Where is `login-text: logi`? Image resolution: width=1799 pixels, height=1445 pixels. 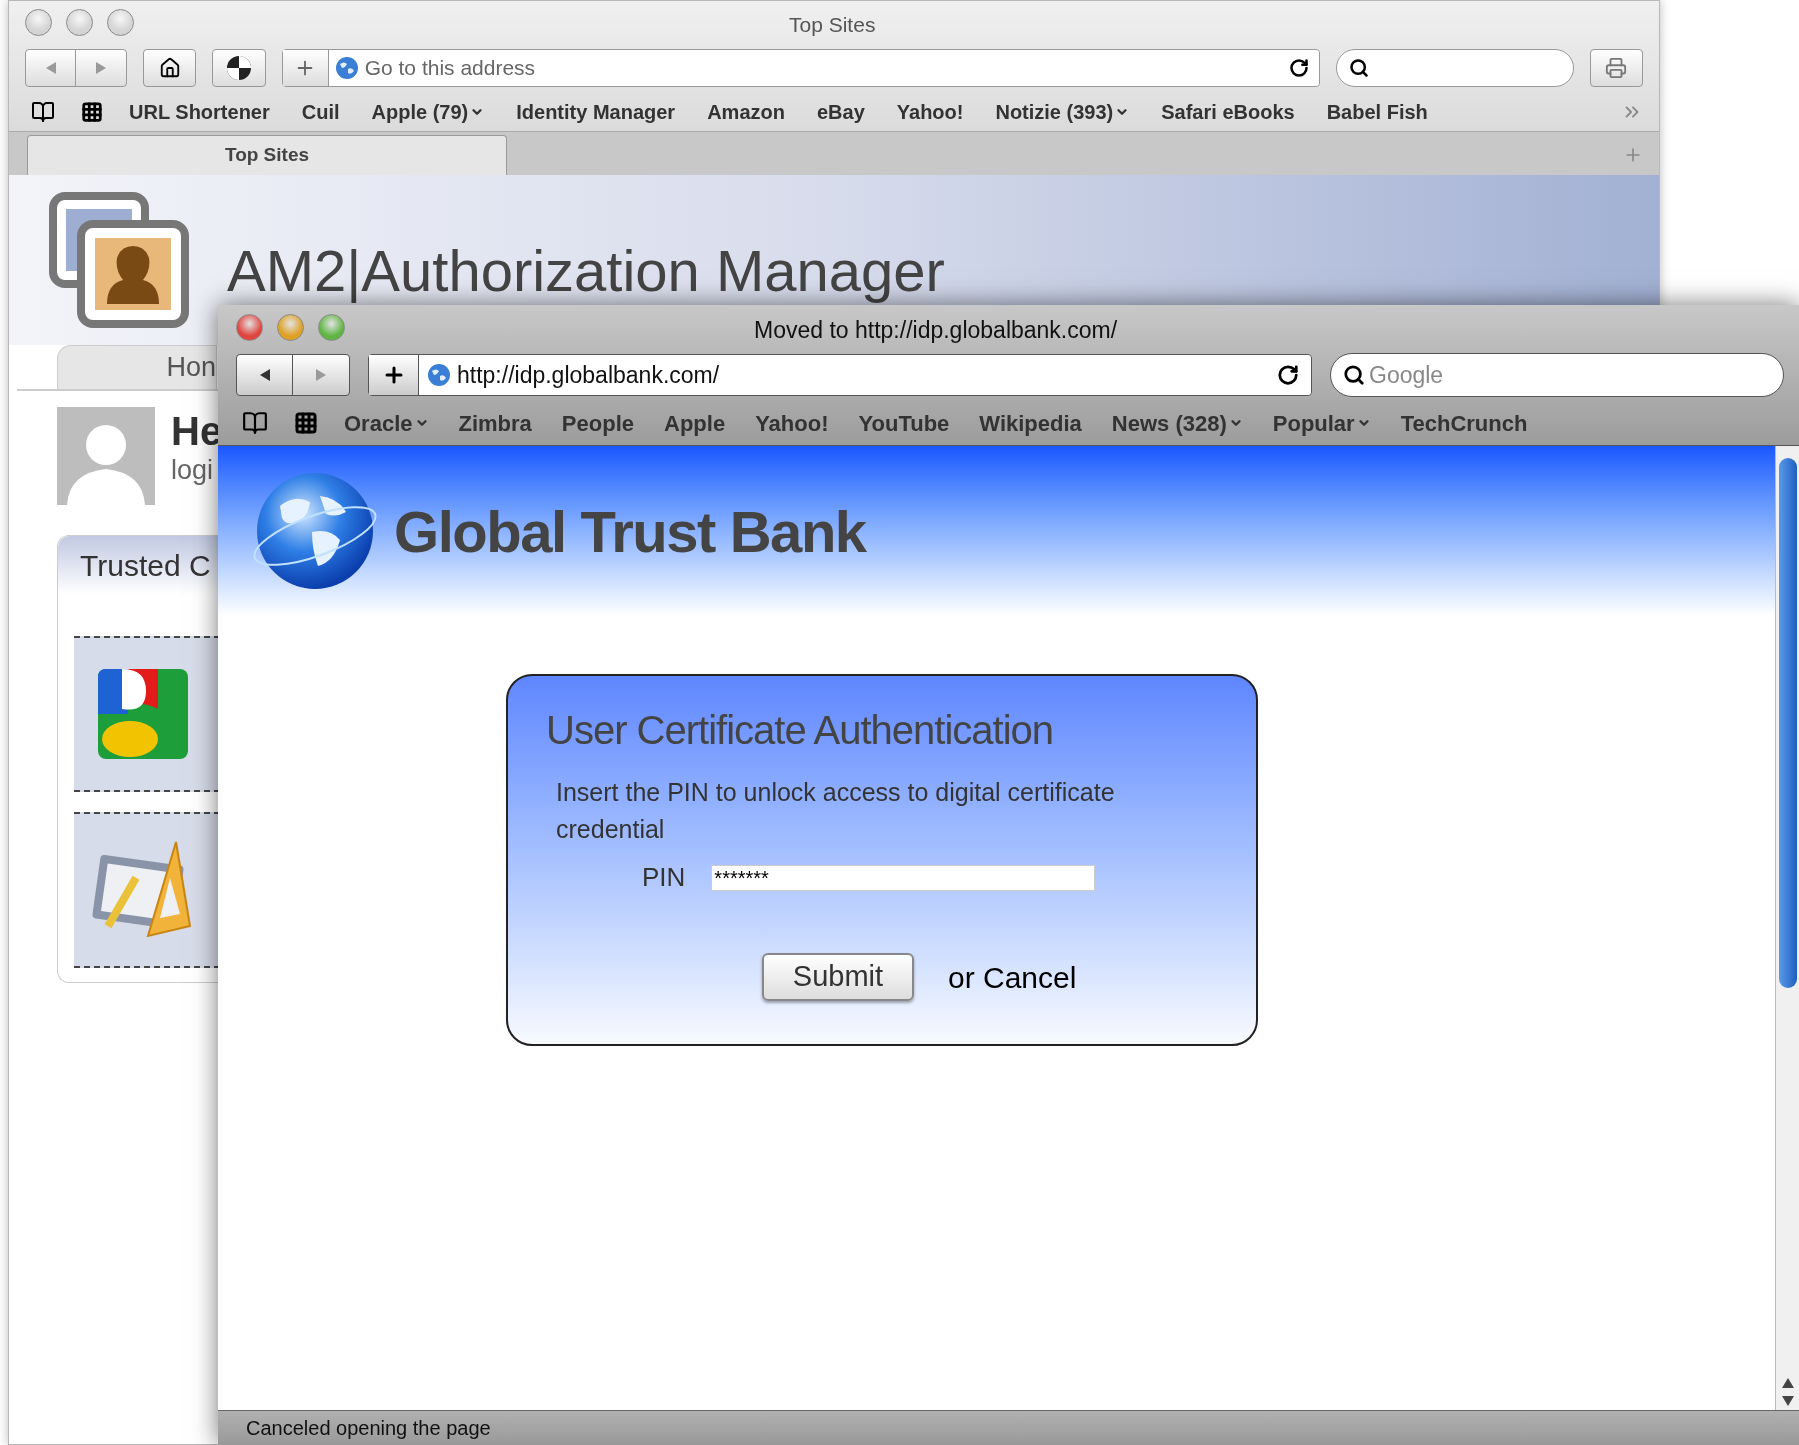
login-text: logi is located at coordinates (193, 470).